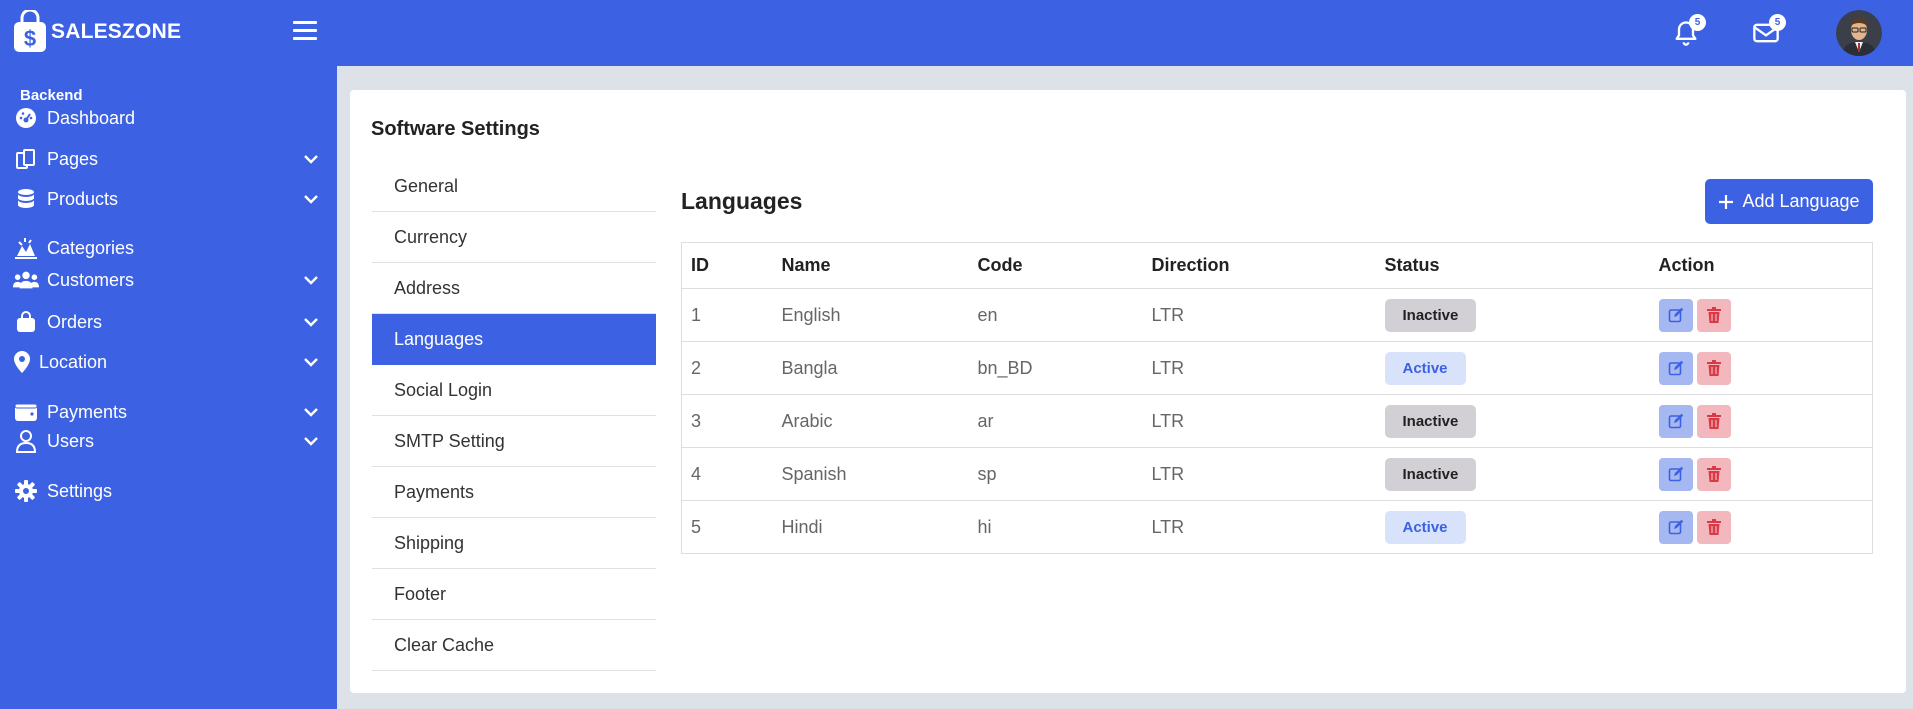 Image resolution: width=1913 pixels, height=709 pixels. I want to click on settings-menu-item-clear-cache: Clear Cache, so click(514, 645).